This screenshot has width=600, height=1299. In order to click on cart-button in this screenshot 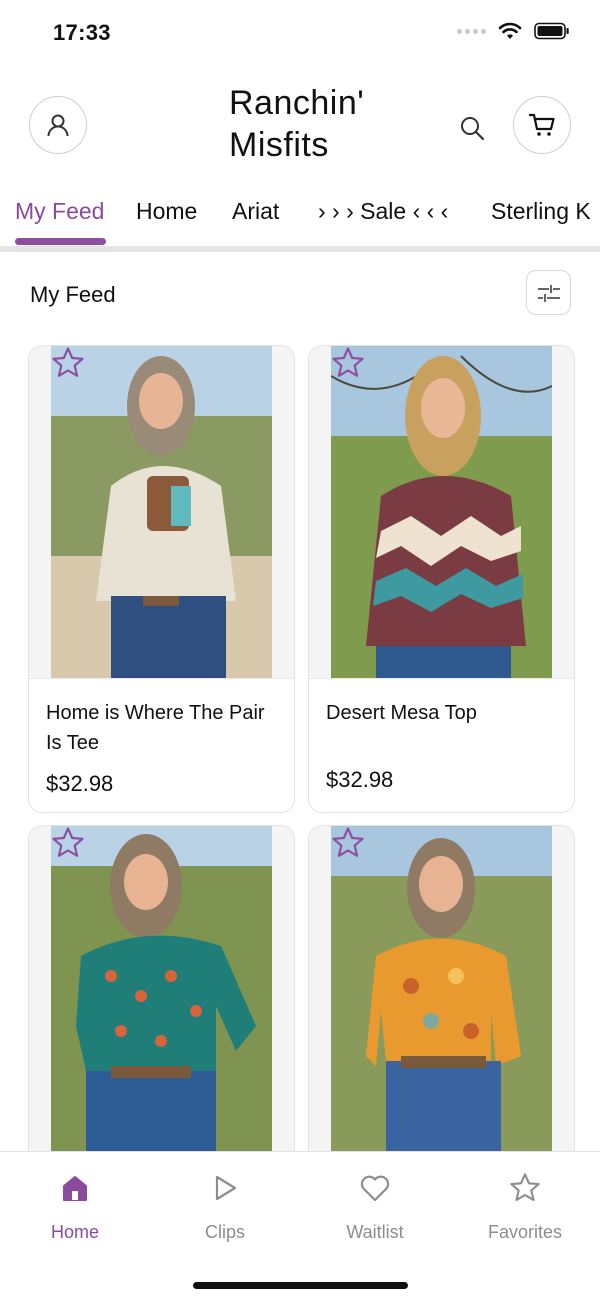, I will do `click(542, 125)`.